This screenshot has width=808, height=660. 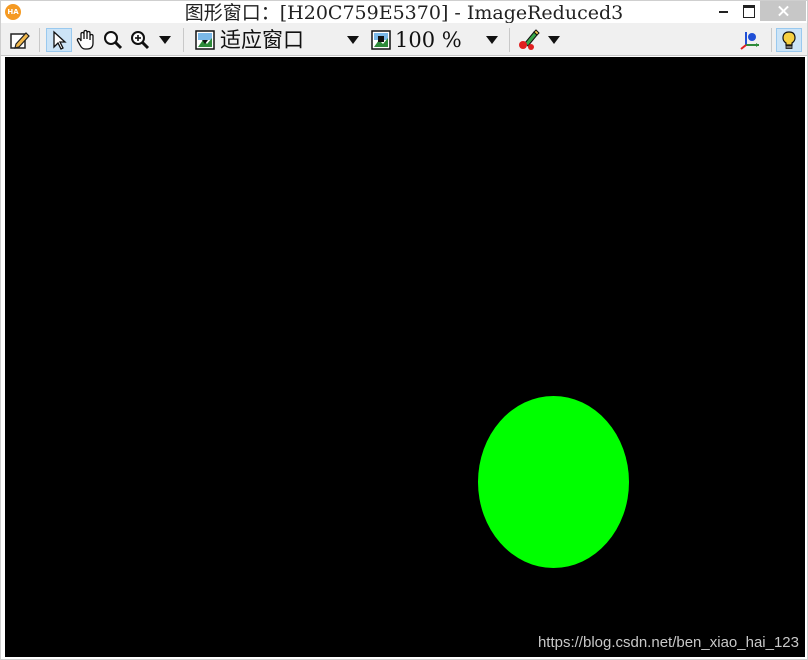 I want to click on pencil-edit-icon, so click(x=20, y=40).